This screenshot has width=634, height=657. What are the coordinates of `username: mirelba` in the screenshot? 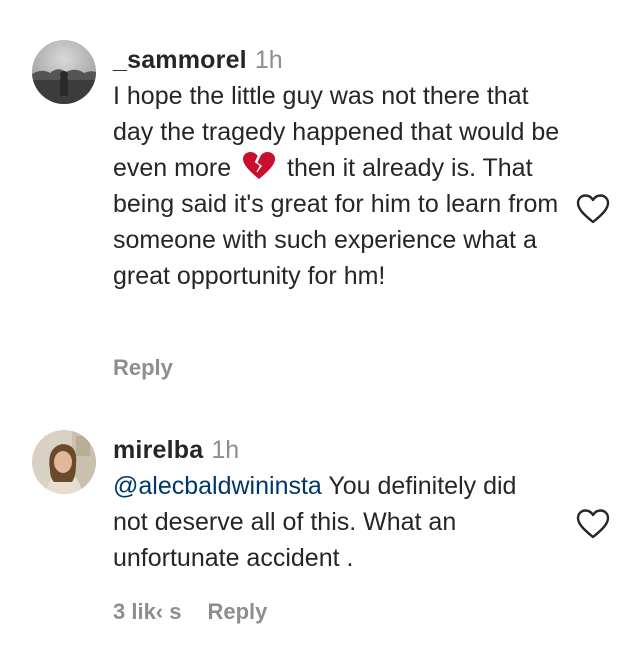 It's located at (158, 450).